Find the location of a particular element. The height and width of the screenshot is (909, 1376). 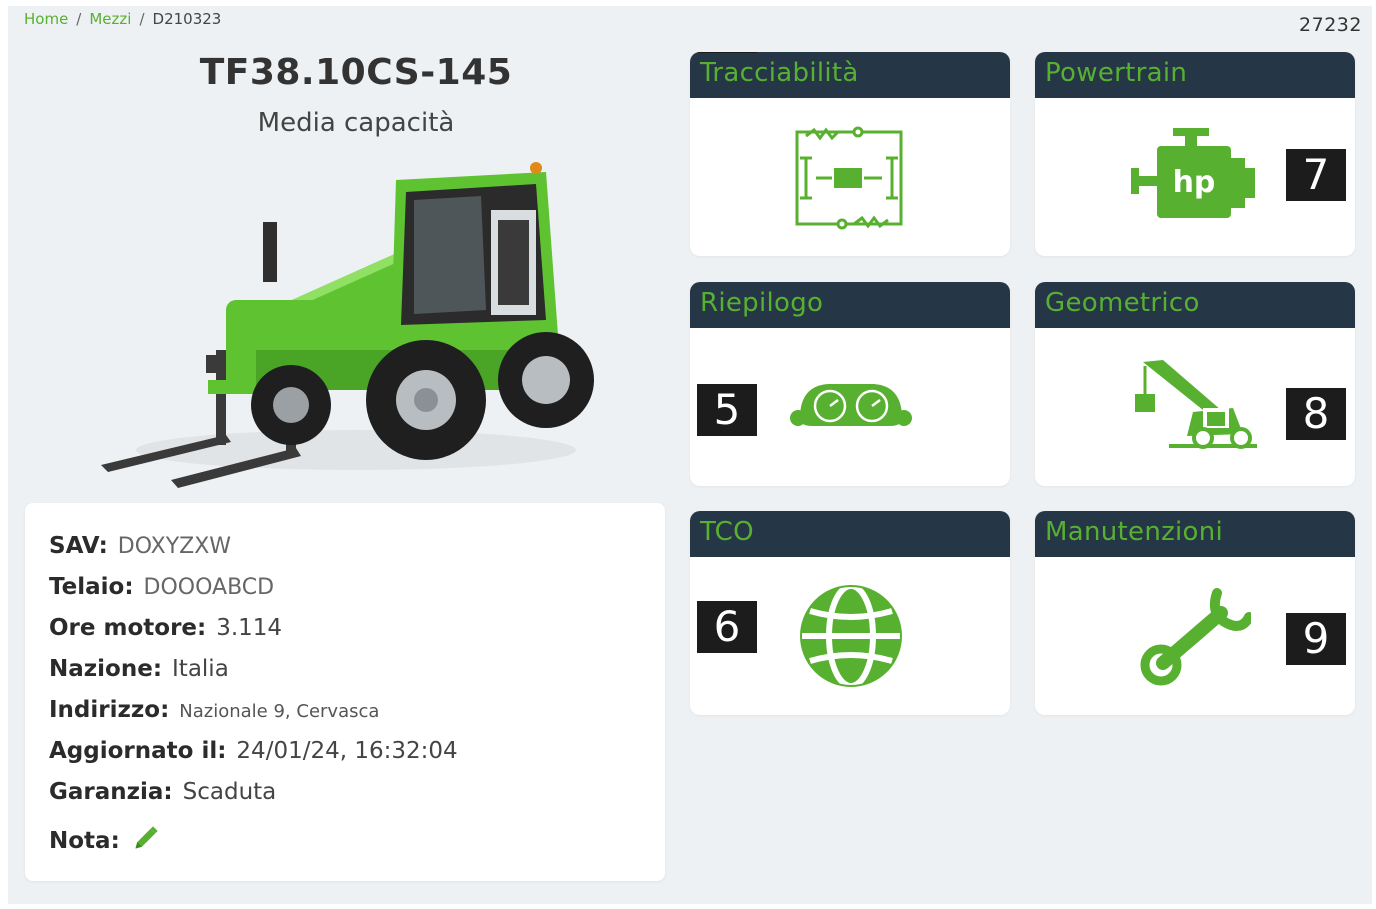

page-id: 27232 is located at coordinates (1330, 25).